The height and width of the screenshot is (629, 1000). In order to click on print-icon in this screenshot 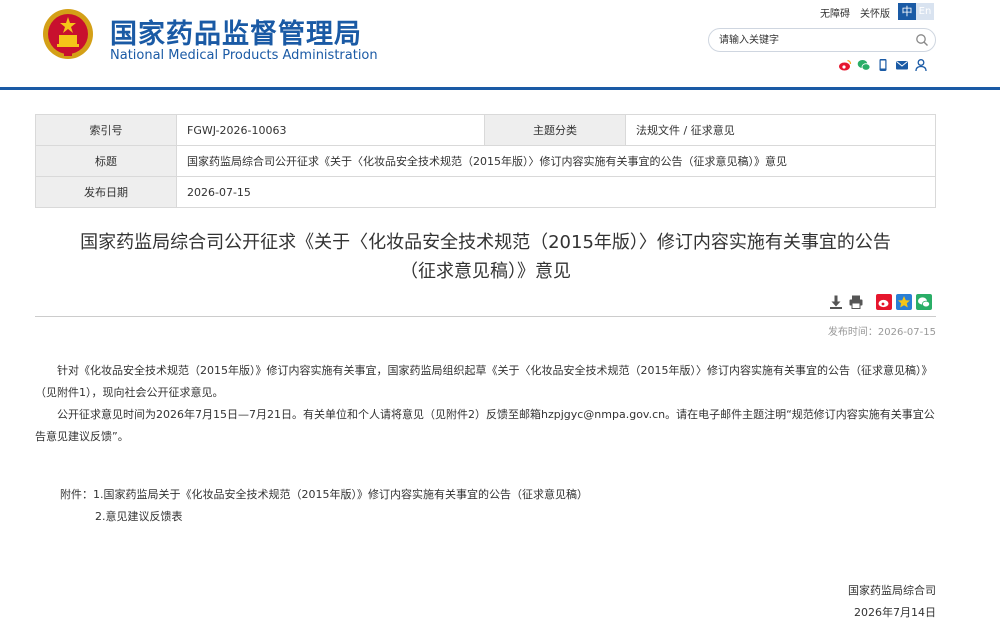, I will do `click(856, 302)`.